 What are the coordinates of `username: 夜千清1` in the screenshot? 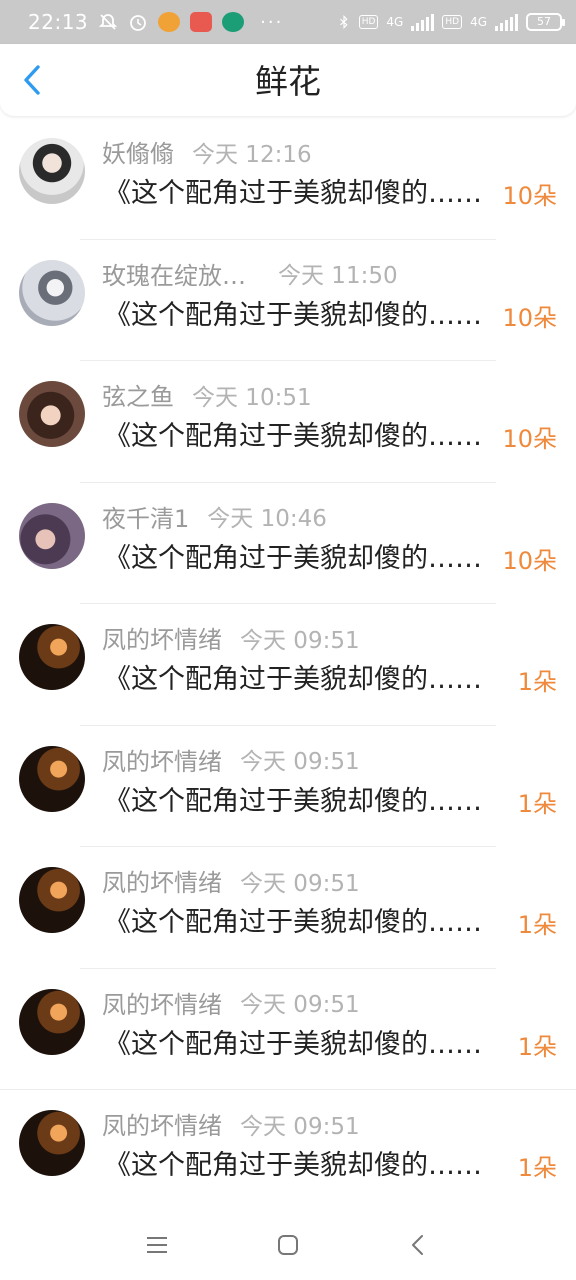 It's located at (145, 516).